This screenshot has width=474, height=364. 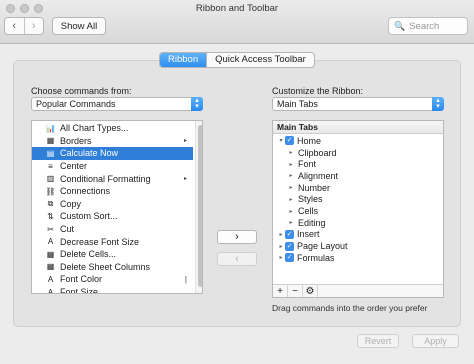 I want to click on command-icon: ⧉, so click(x=50, y=203).